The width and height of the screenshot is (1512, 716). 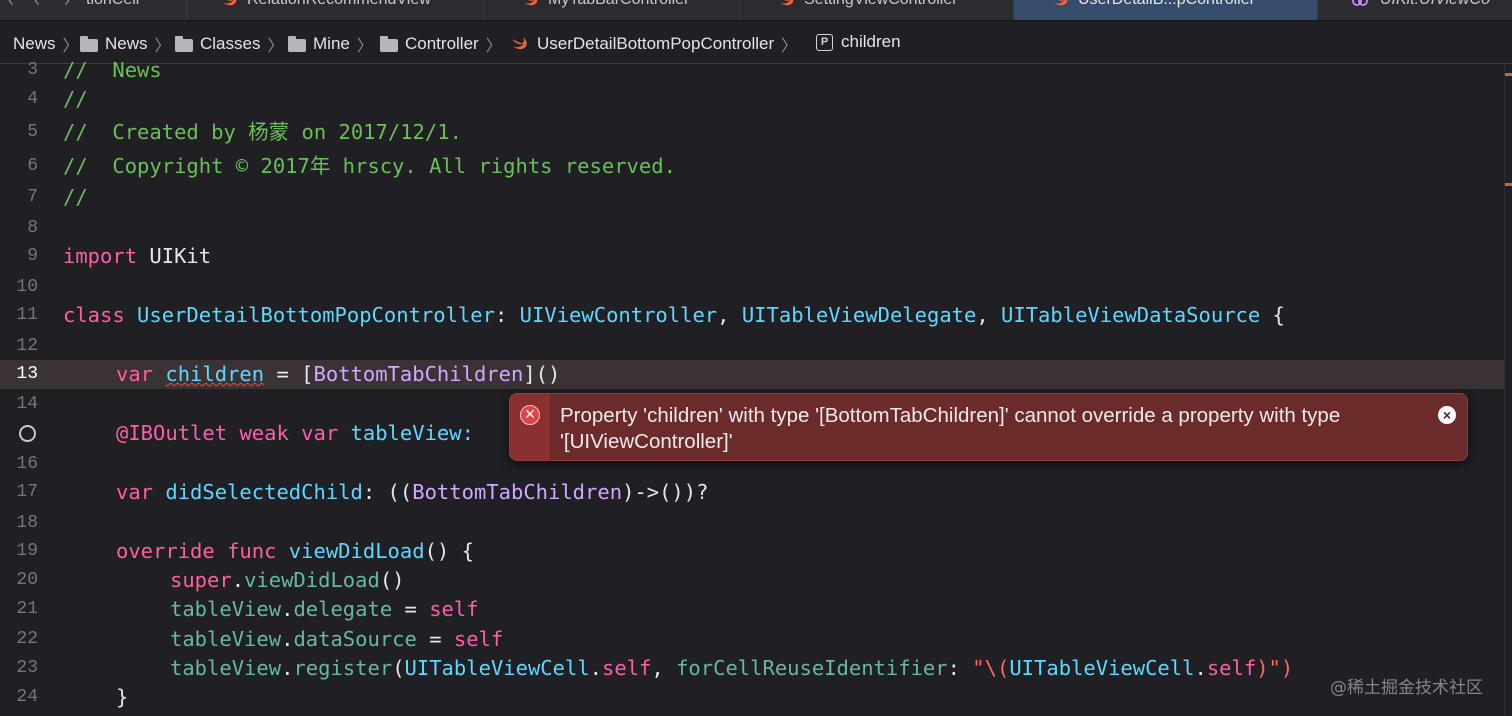 What do you see at coordinates (1272, 315) in the screenshot?
I see `punctuation: {` at bounding box center [1272, 315].